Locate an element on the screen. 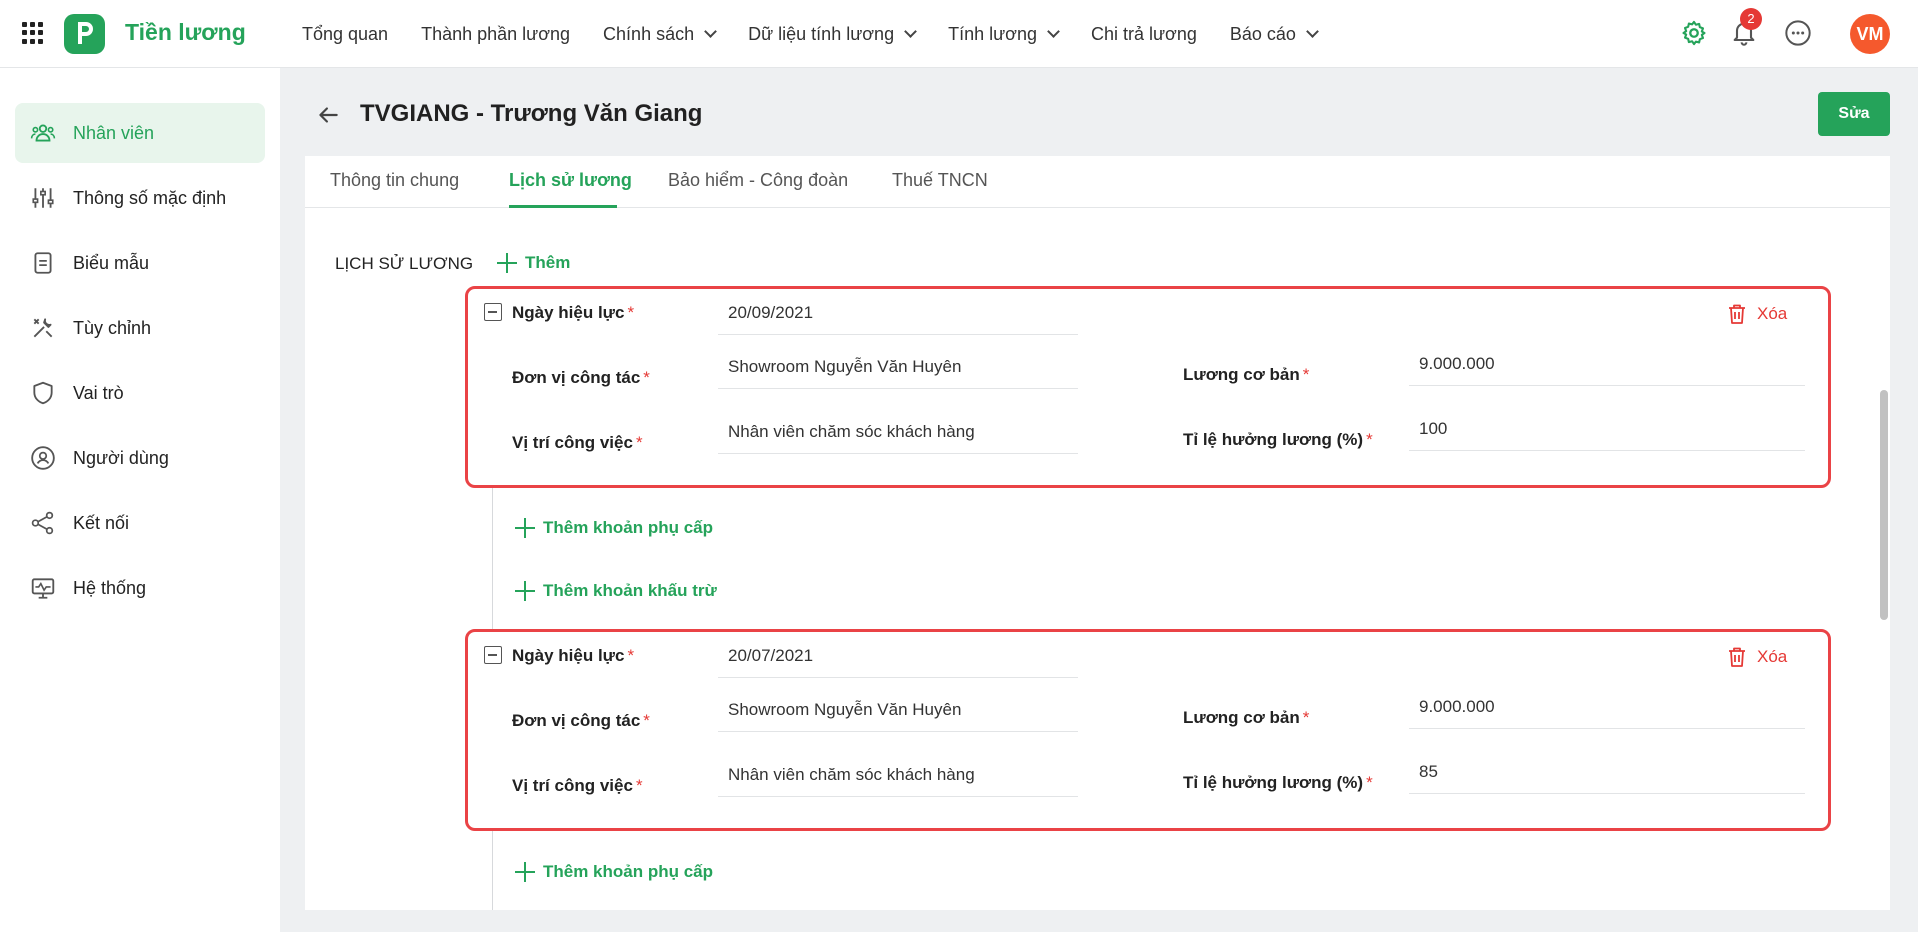 Image resolution: width=1918 pixels, height=932 pixels. salary-history-heading: LỊCH SỬ LƯƠNG is located at coordinates (404, 263).